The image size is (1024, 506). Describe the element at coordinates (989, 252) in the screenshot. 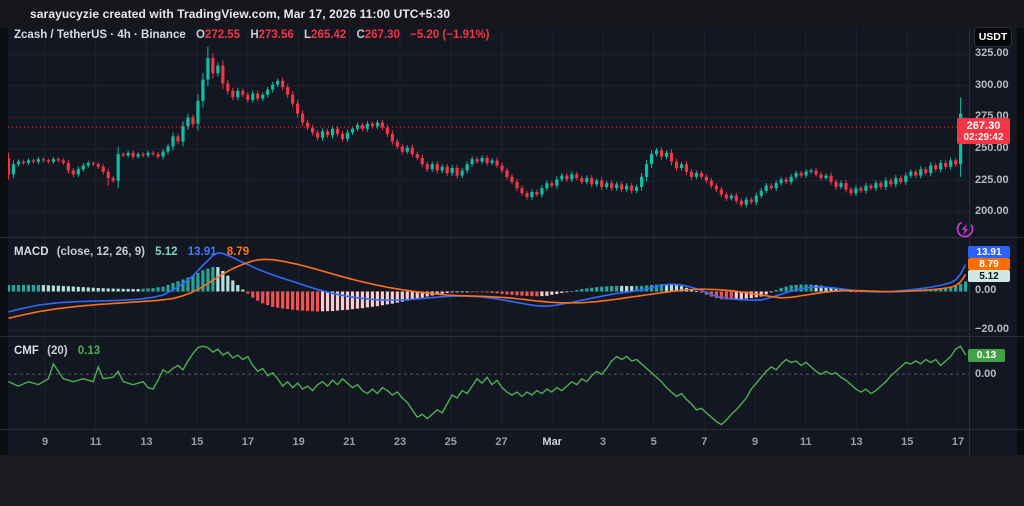

I see `macd-line-badge: 13.91` at that location.